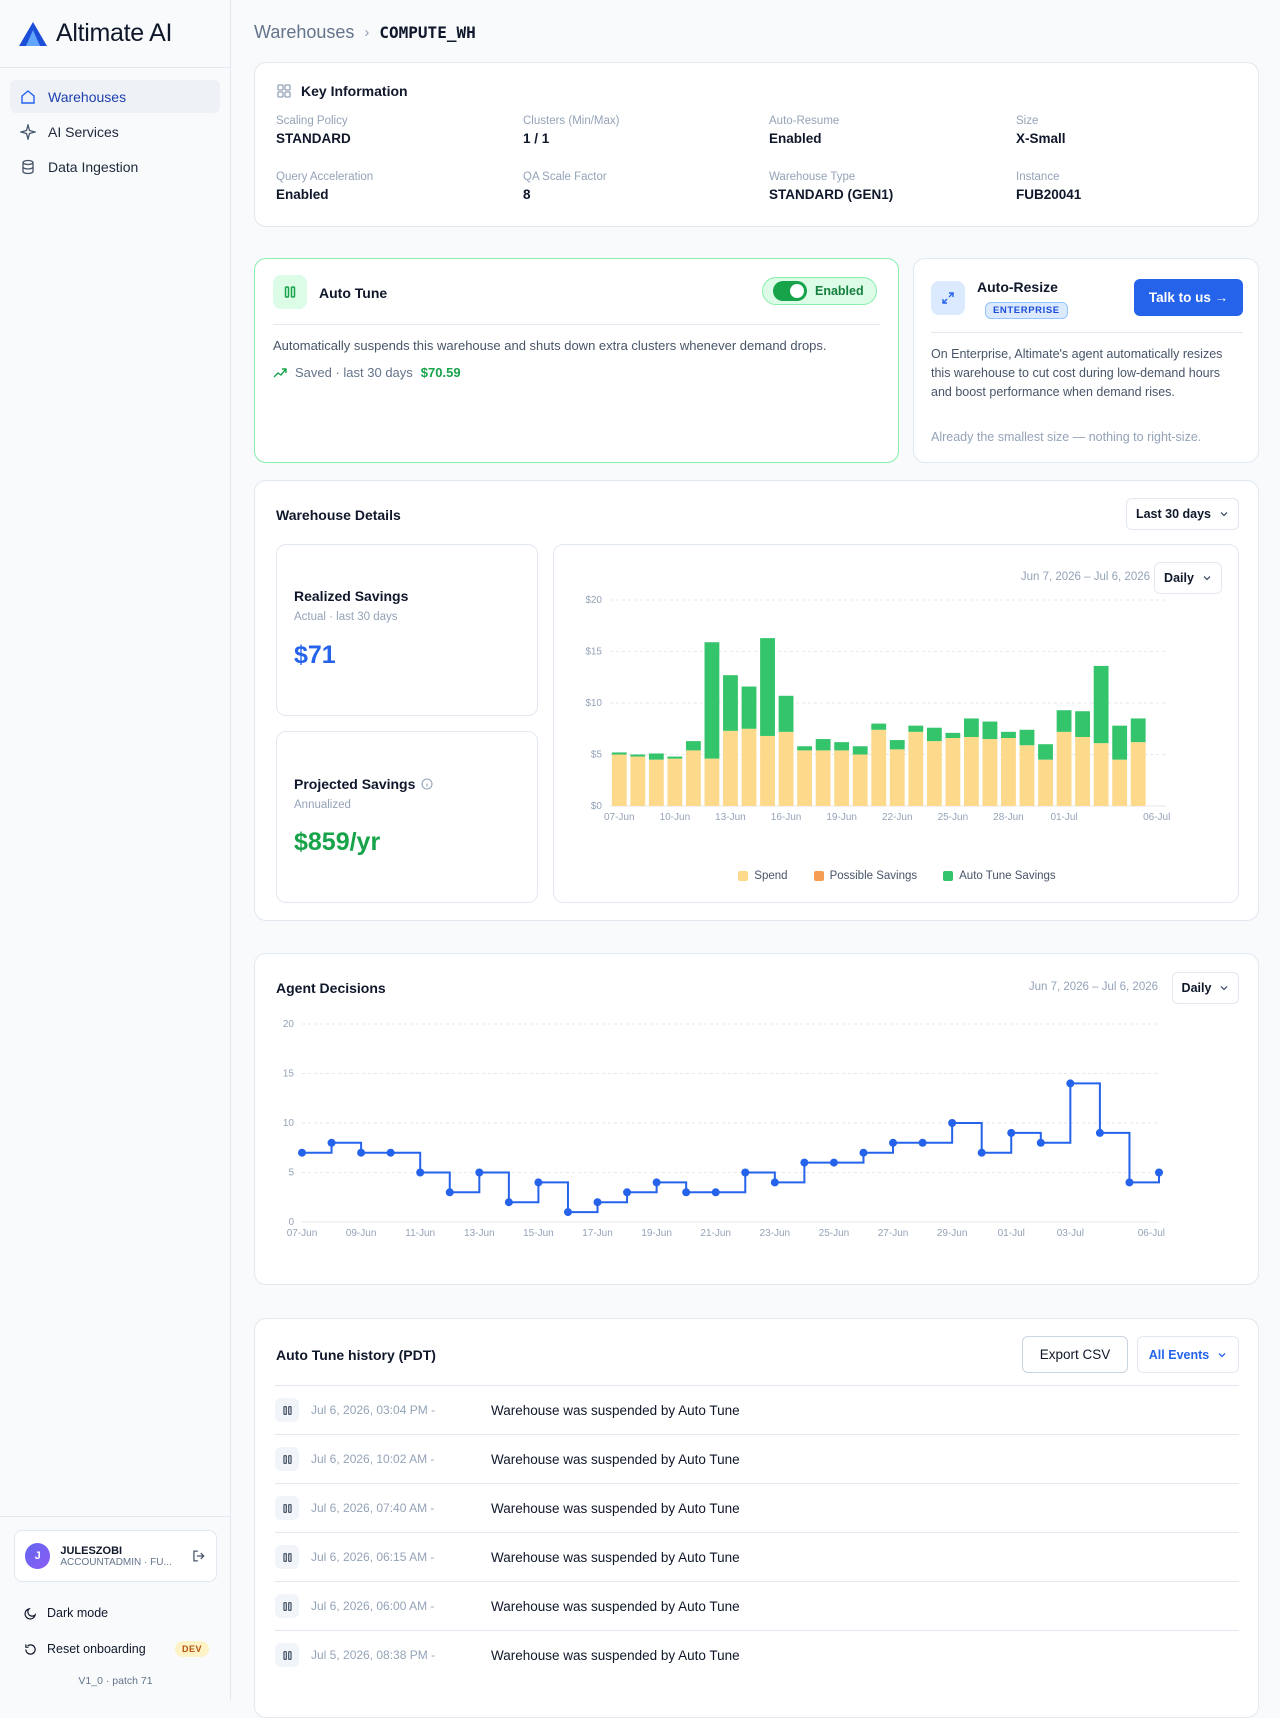  Describe the element at coordinates (1075, 1354) in the screenshot. I see `export-csv-button: Export CSV` at that location.